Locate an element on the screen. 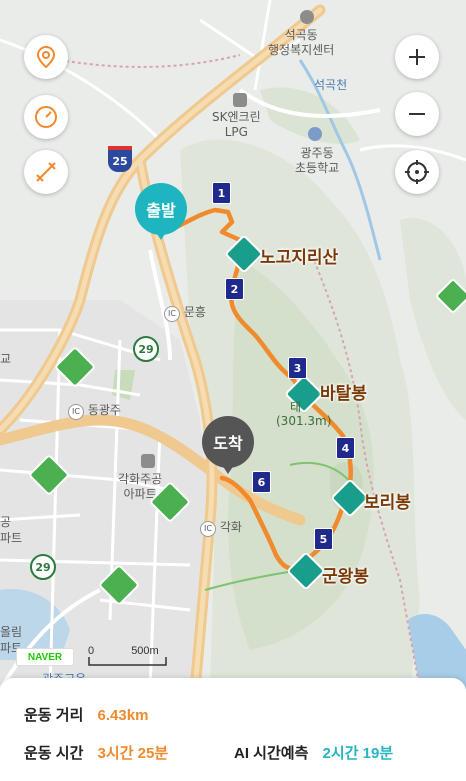  waypoint-marker-3: 3 is located at coordinates (297, 368).